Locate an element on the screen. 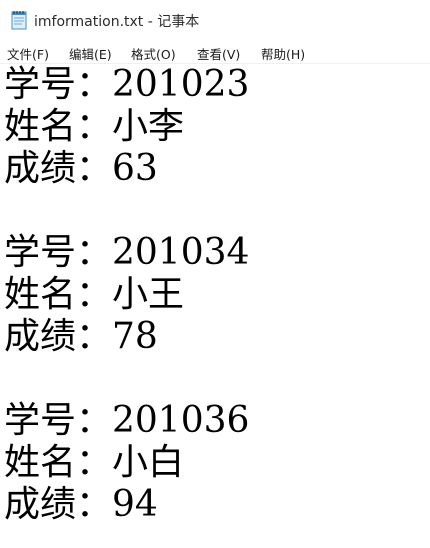  text-line: 姓名：小李 is located at coordinates (94, 126).